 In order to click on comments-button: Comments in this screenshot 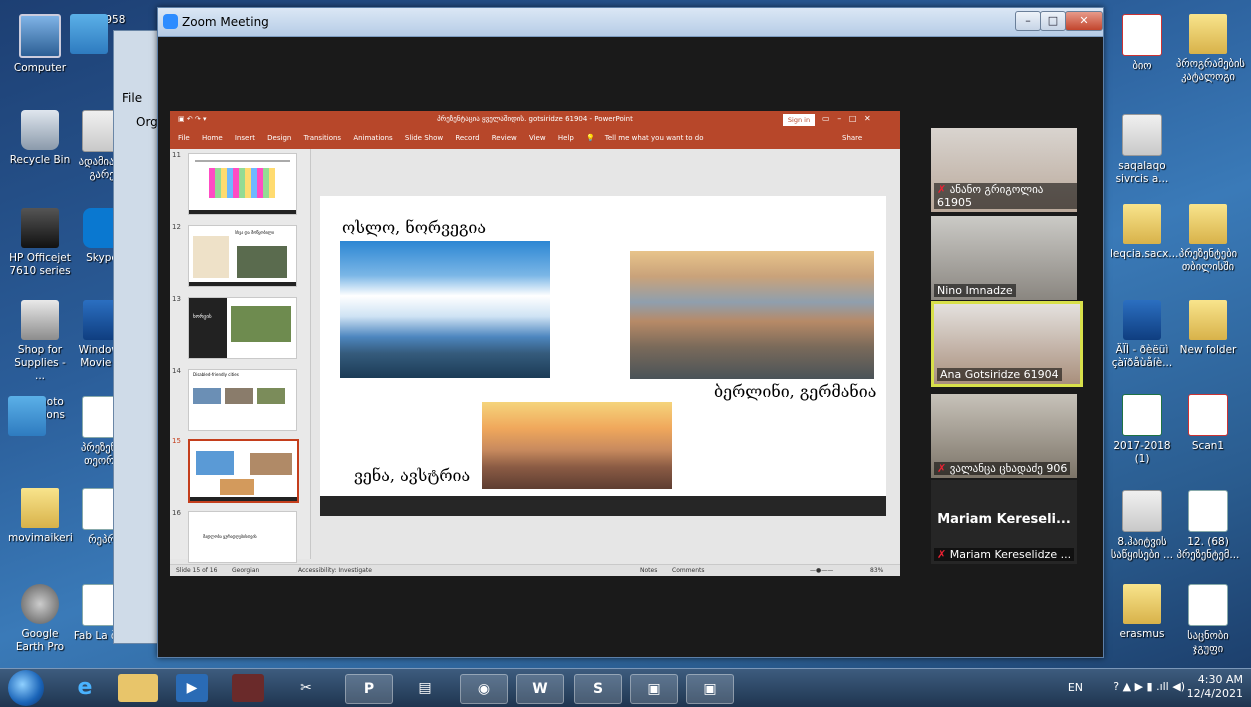, I will do `click(688, 570)`.